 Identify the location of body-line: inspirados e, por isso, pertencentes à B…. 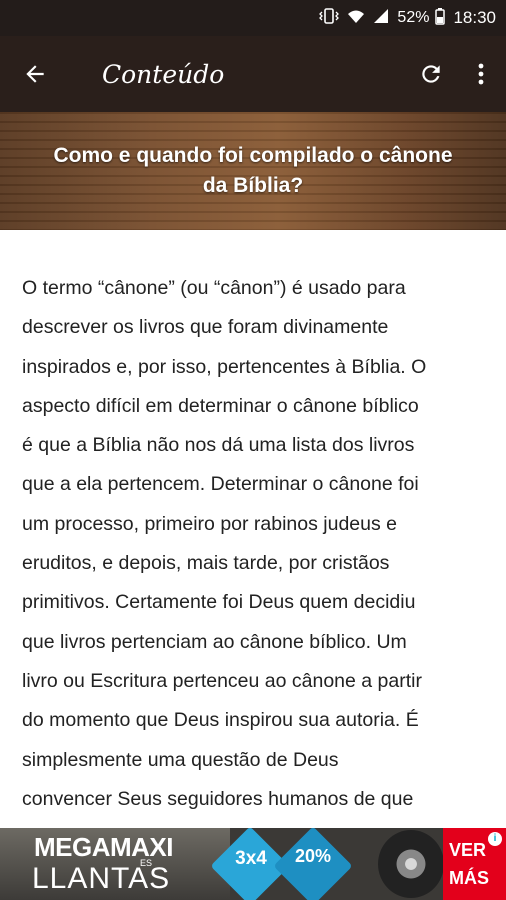
(224, 366).